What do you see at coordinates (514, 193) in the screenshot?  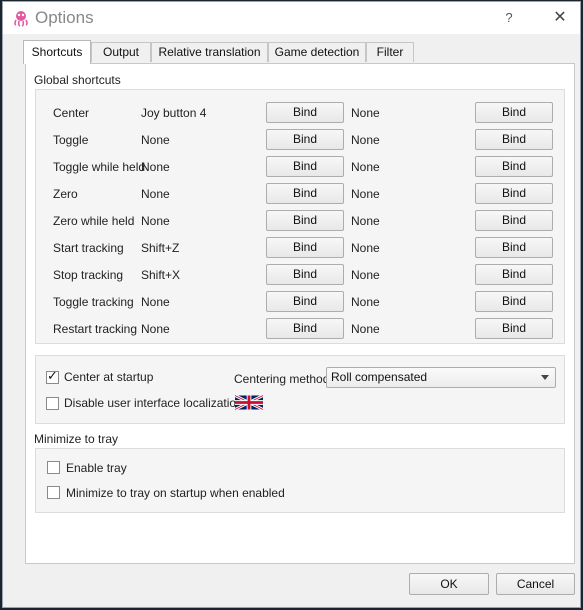 I see `bind-button-zero-2: Bind` at bounding box center [514, 193].